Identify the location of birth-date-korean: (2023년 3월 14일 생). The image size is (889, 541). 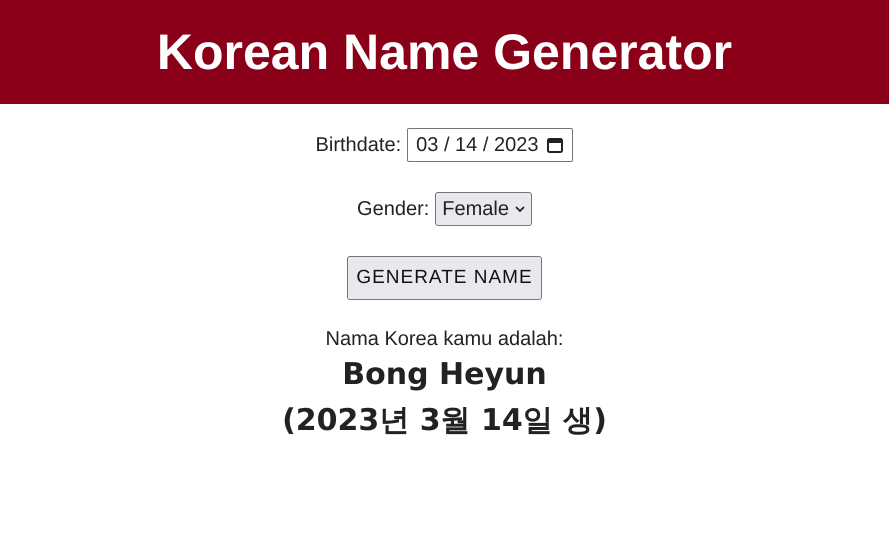
(444, 421).